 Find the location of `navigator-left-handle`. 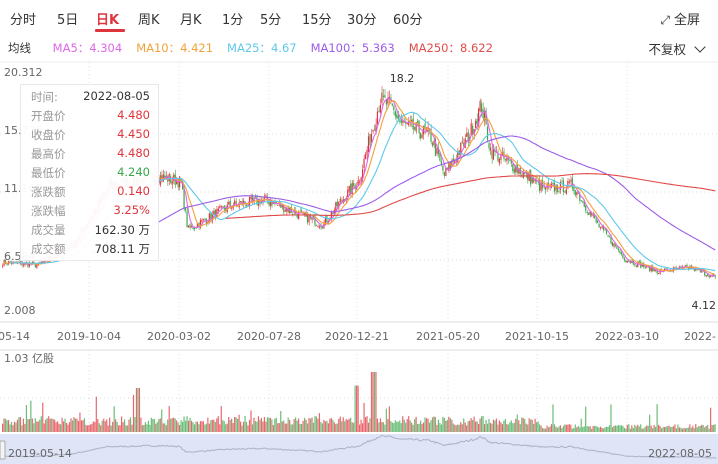

navigator-left-handle is located at coordinates (3, 450).